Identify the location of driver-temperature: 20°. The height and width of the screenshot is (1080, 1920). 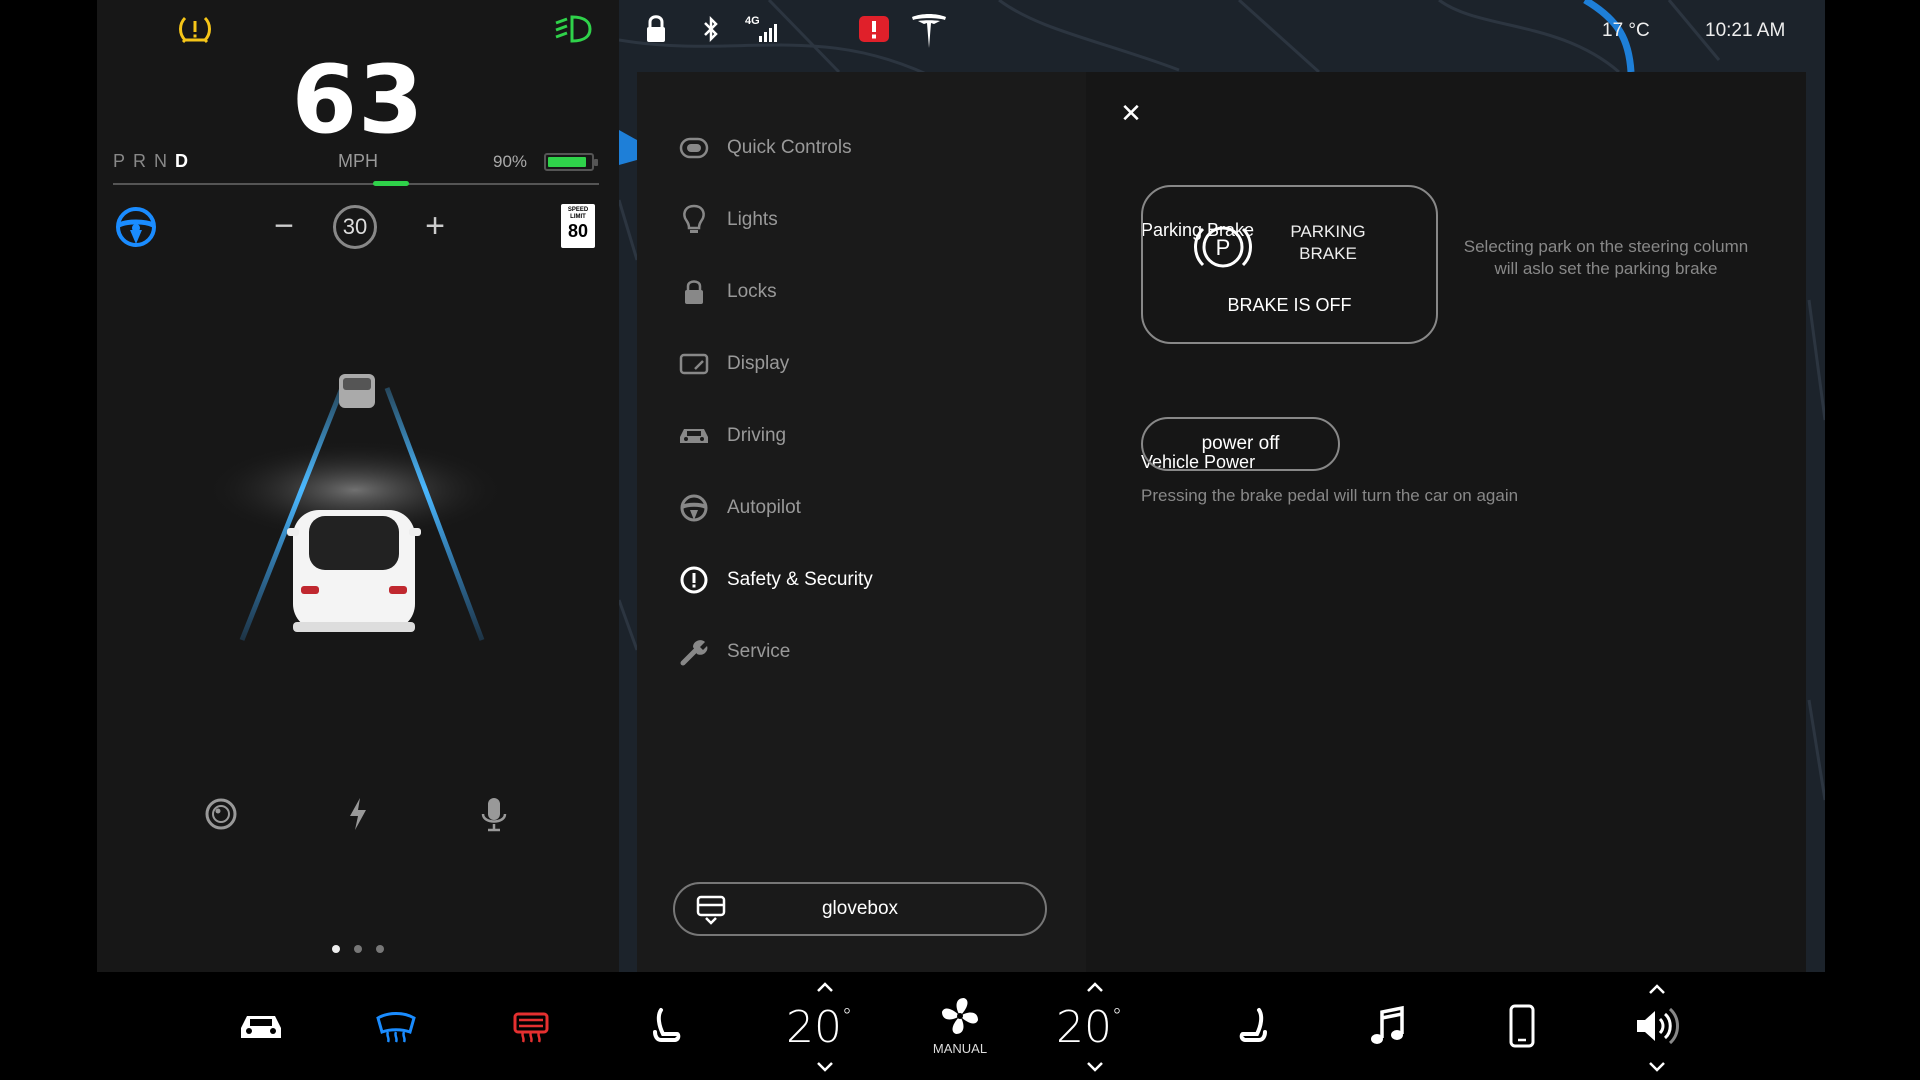
(819, 1027).